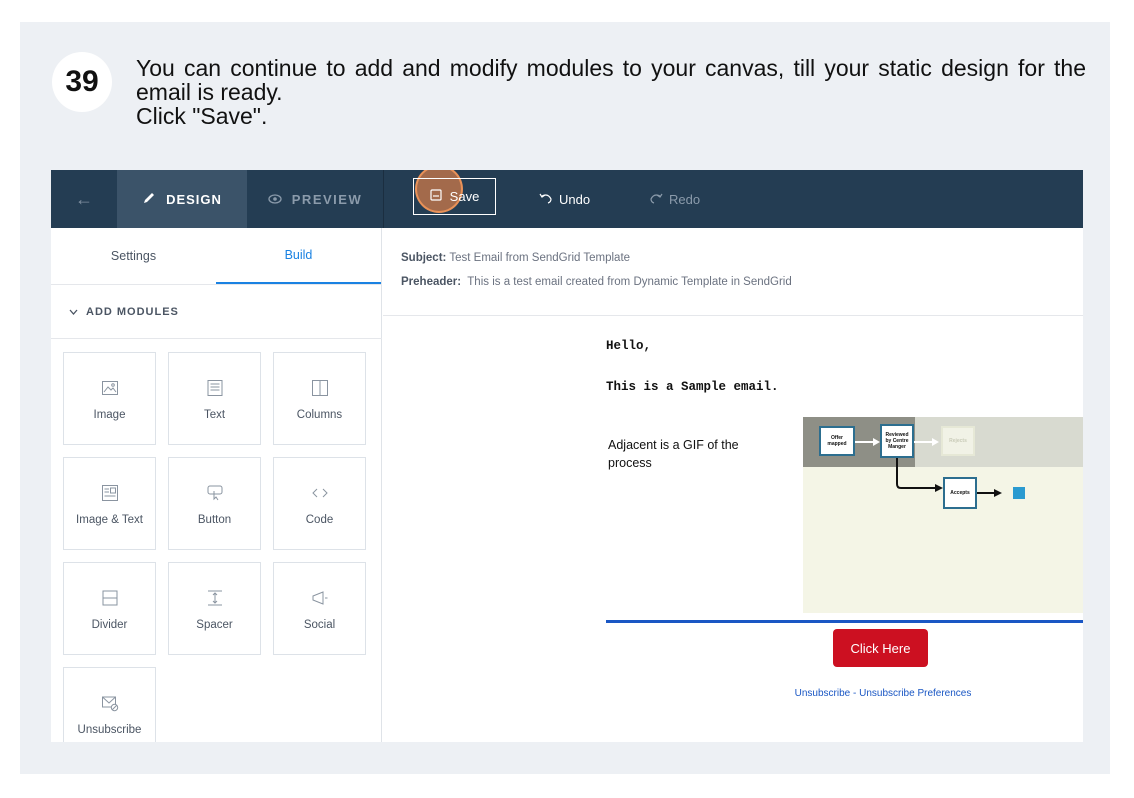 Image resolution: width=1134 pixels, height=798 pixels. I want to click on module-columns: Columns, so click(319, 398).